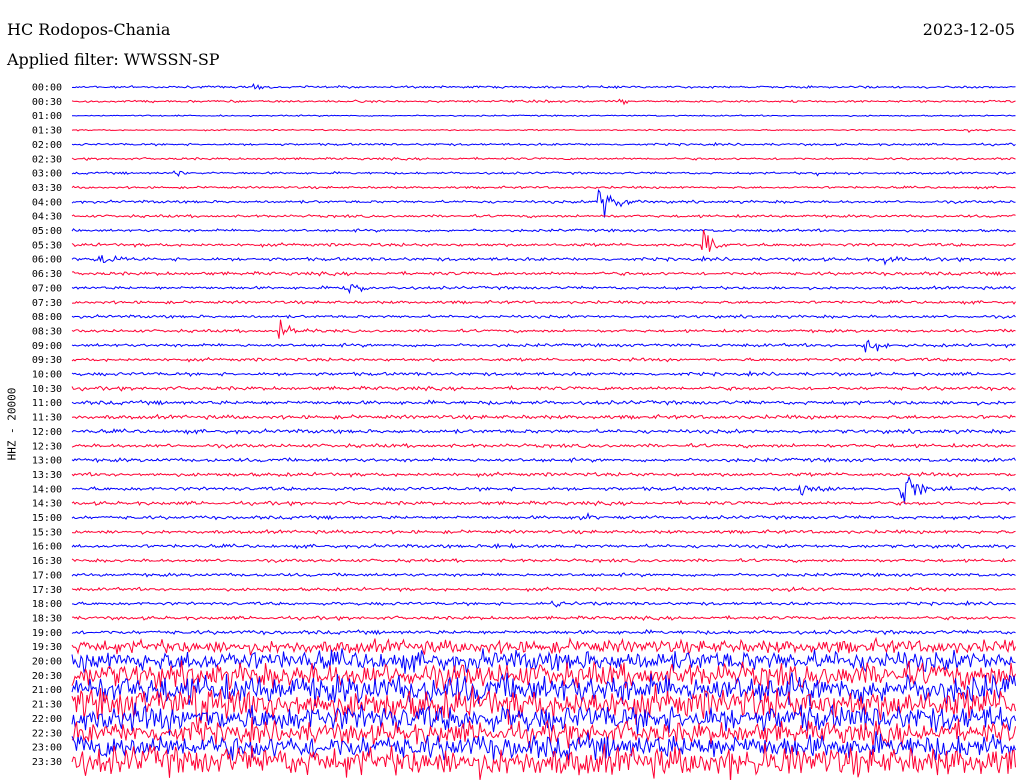  What do you see at coordinates (47, 748) in the screenshot?
I see `row-time-label: 23:00` at bounding box center [47, 748].